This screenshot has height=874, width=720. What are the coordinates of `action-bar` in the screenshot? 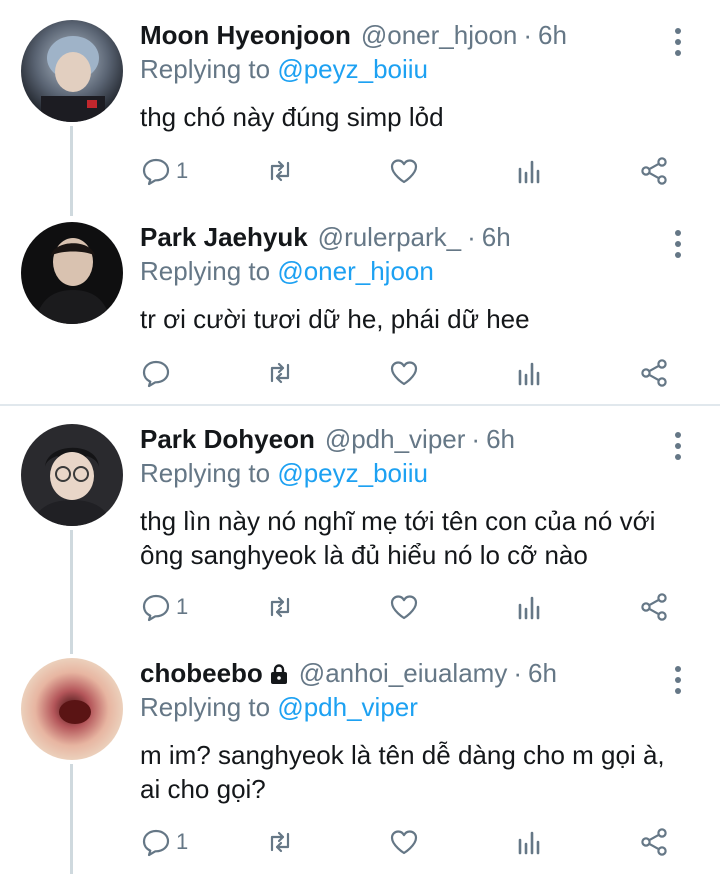 It's located at (410, 373).